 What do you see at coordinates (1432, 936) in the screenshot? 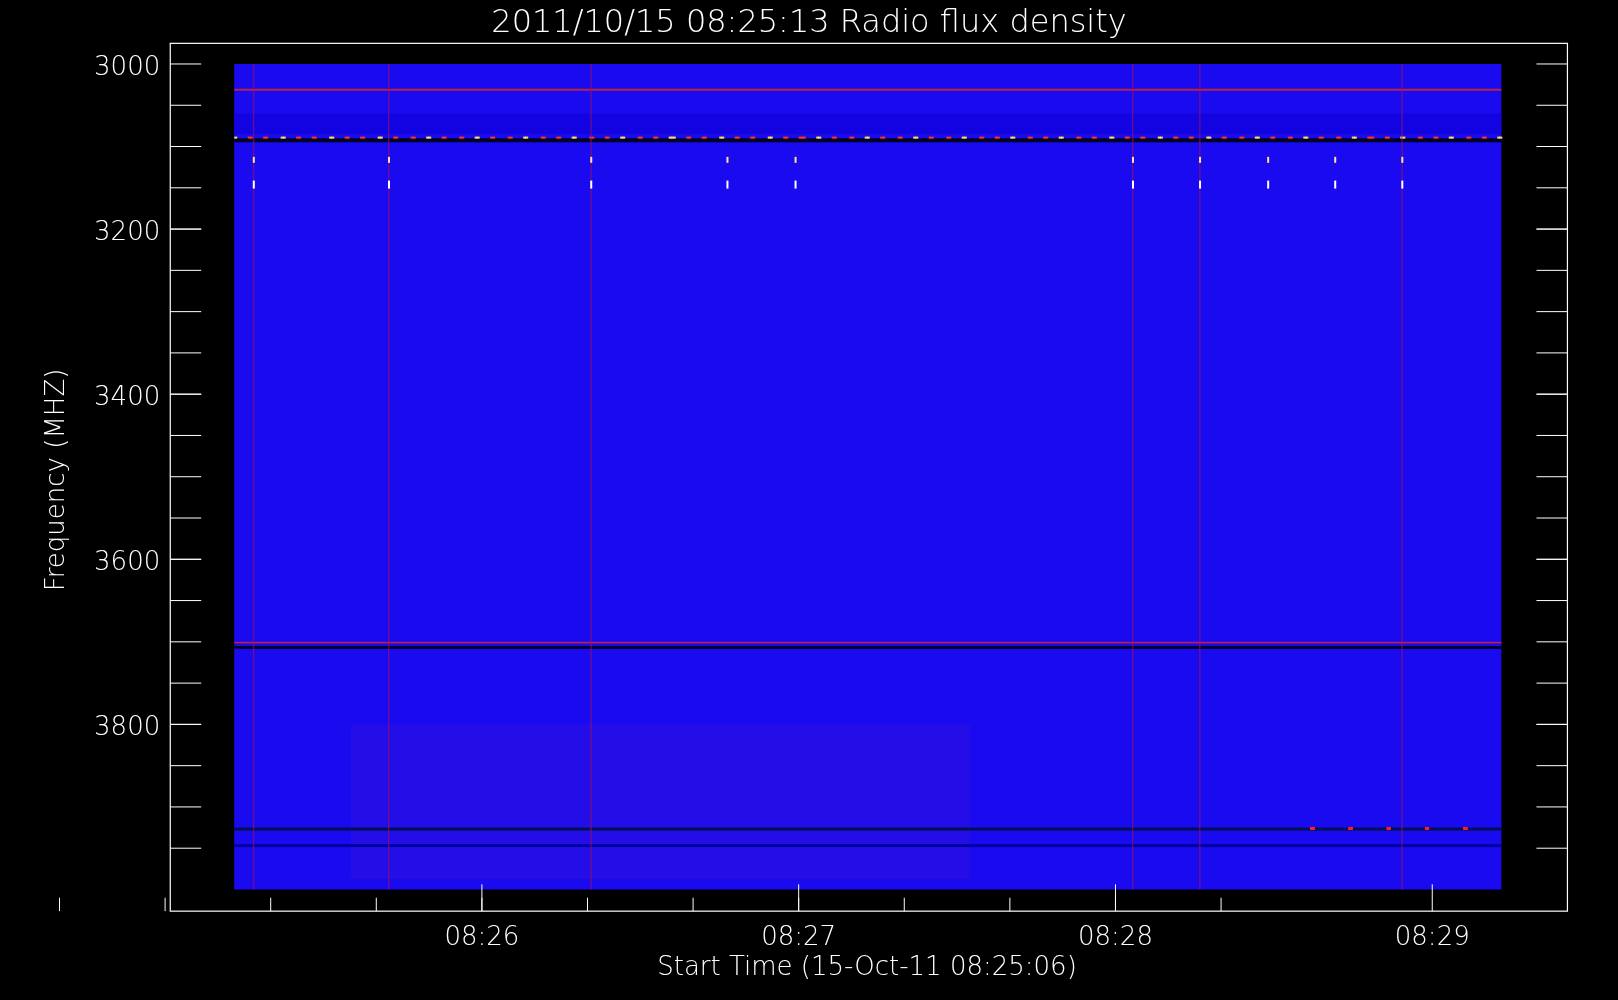
I see `x-tick-label: 08:29` at bounding box center [1432, 936].